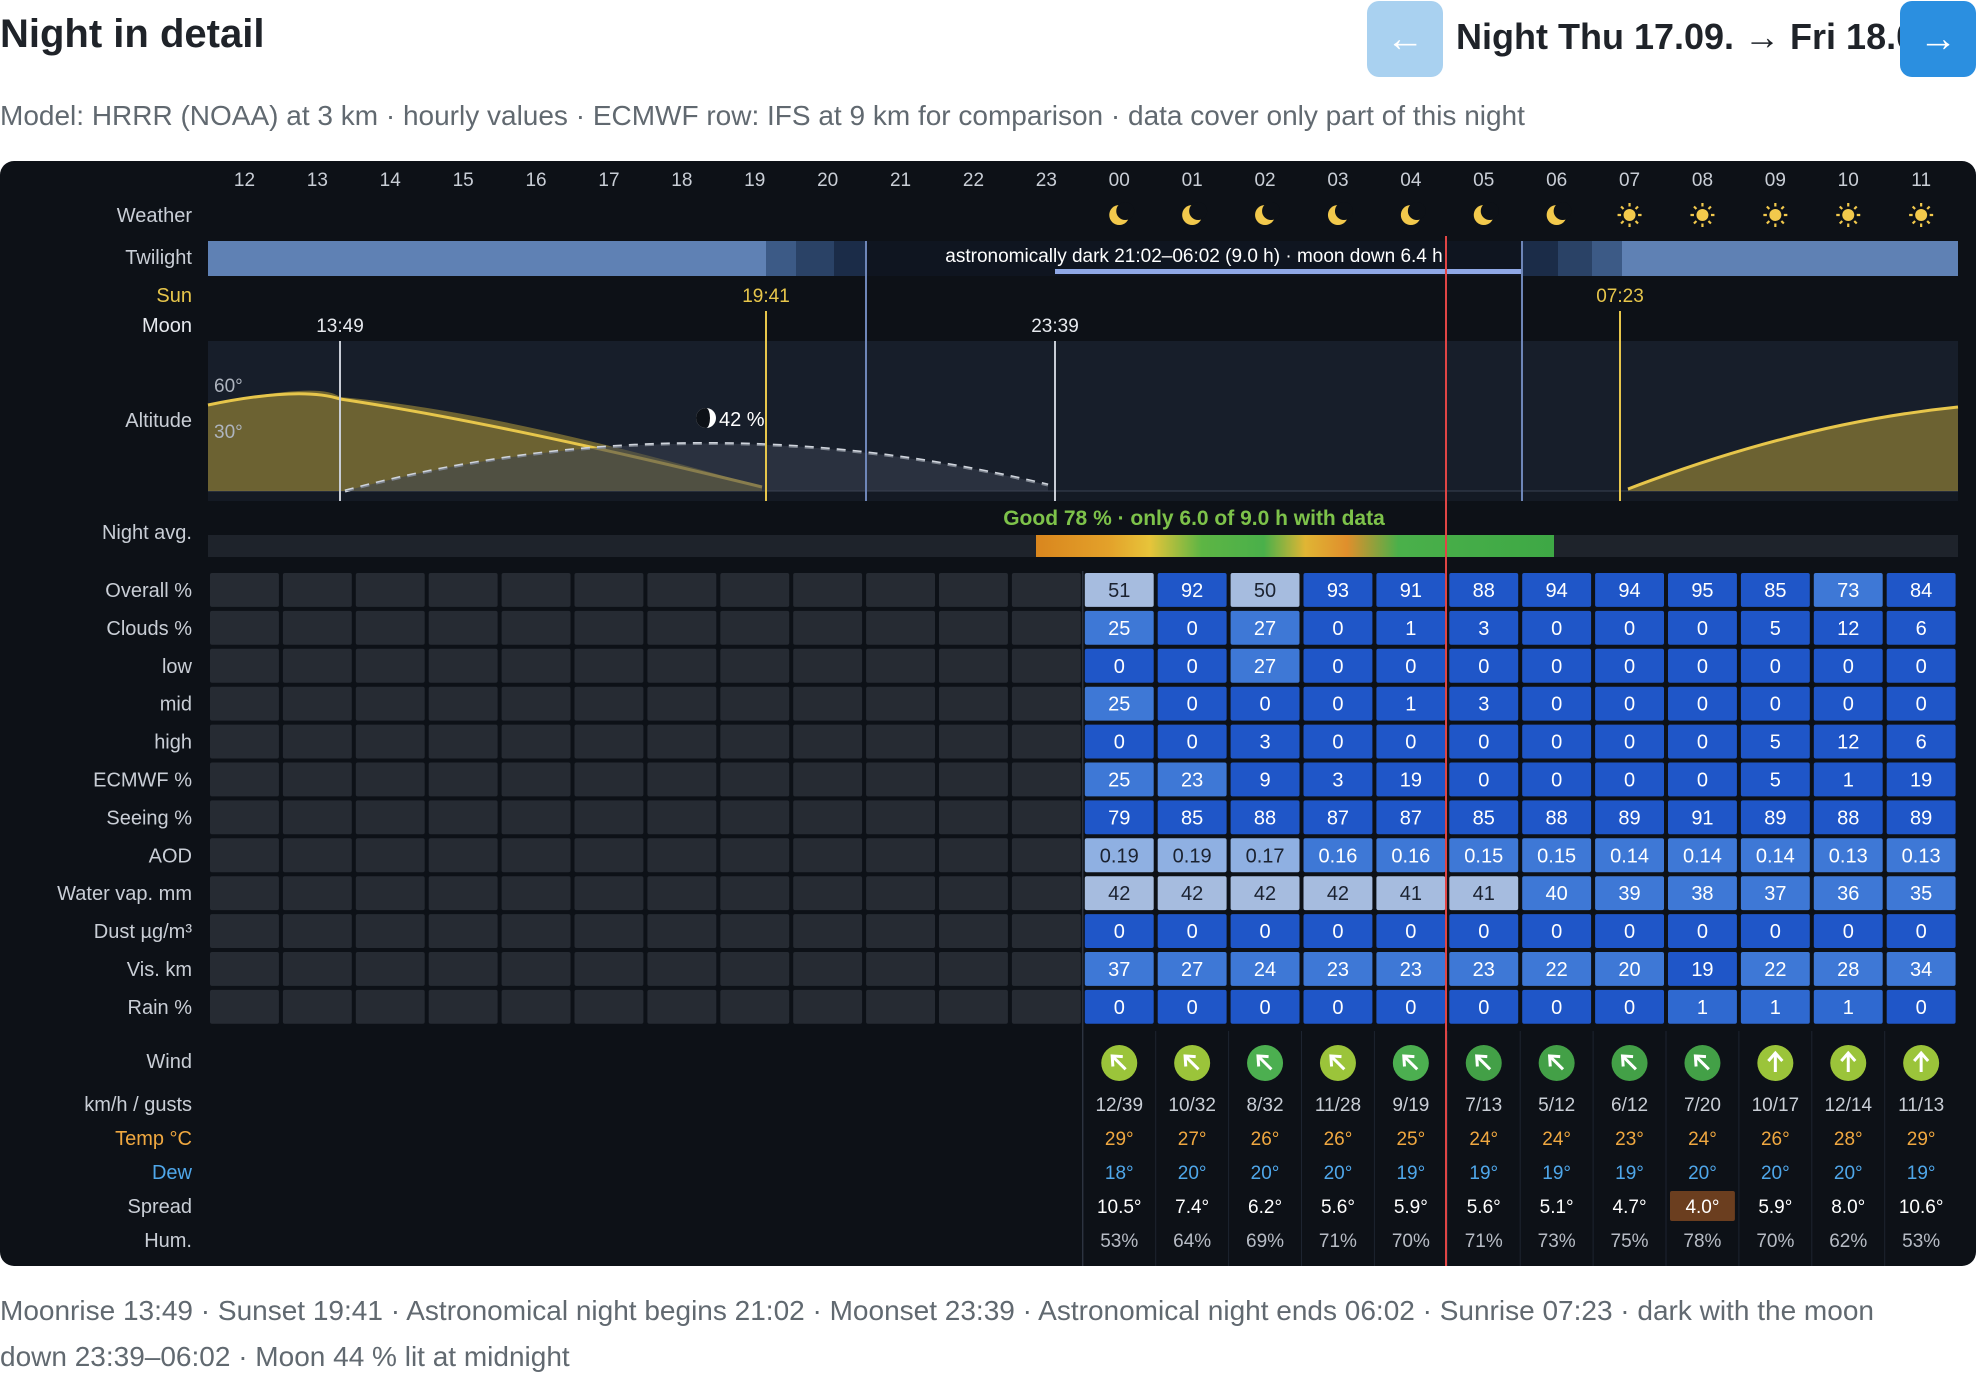 Image resolution: width=1976 pixels, height=1380 pixels. I want to click on spread-value: 6.2°, so click(1265, 1207).